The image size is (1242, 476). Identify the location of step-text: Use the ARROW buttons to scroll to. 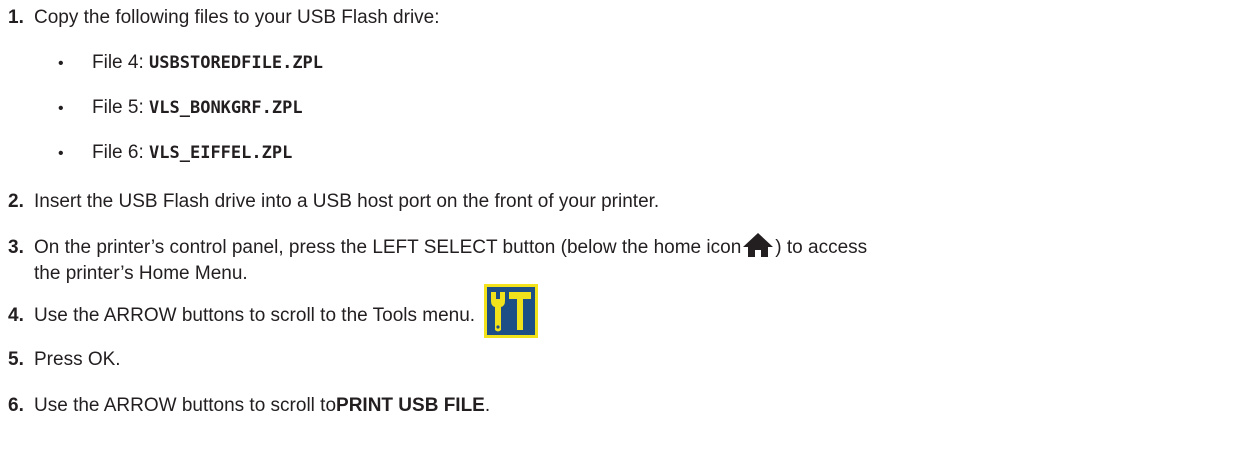
(185, 405).